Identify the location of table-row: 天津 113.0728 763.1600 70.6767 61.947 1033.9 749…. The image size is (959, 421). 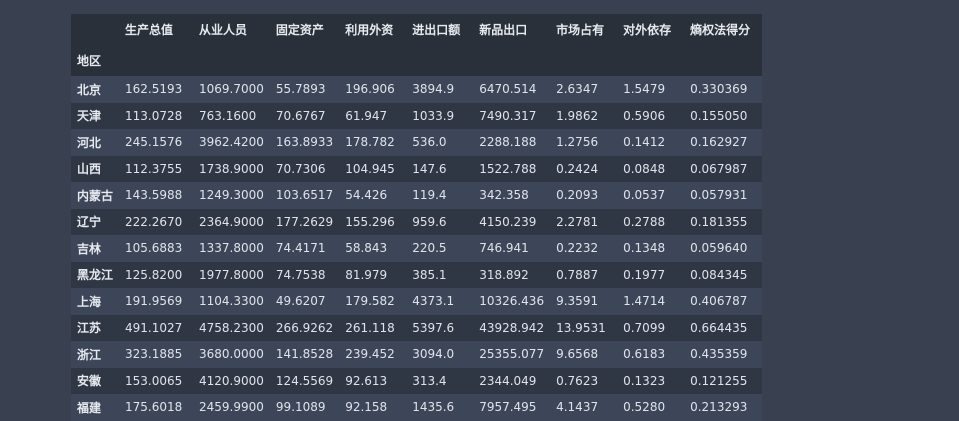
(417, 115).